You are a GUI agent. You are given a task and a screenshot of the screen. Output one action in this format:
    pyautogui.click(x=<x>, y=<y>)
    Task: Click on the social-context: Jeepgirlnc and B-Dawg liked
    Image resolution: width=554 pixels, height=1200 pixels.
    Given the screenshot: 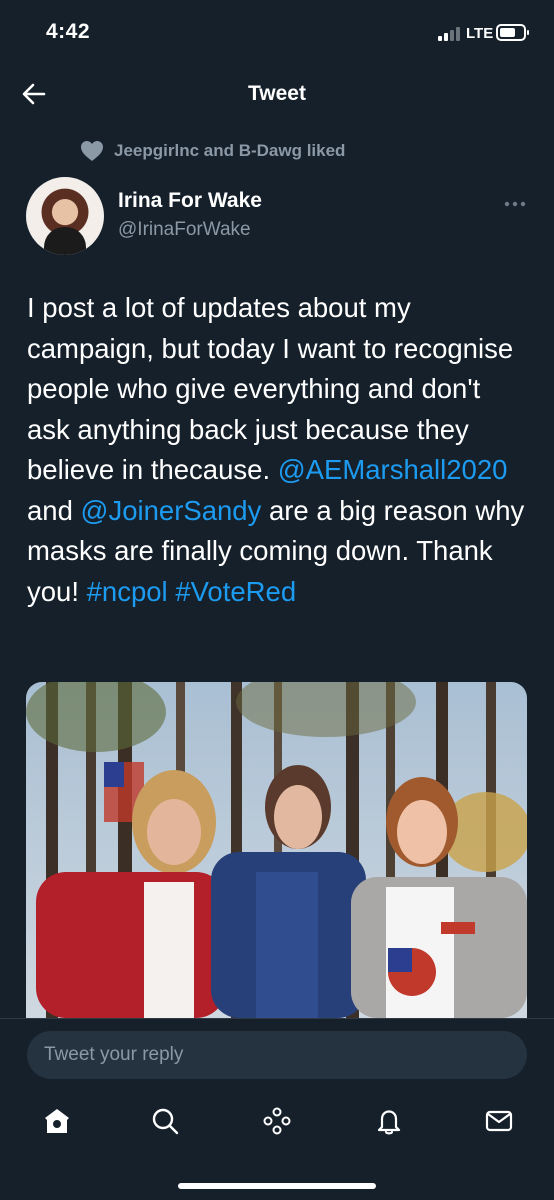 What is the action you would take?
    pyautogui.click(x=212, y=151)
    